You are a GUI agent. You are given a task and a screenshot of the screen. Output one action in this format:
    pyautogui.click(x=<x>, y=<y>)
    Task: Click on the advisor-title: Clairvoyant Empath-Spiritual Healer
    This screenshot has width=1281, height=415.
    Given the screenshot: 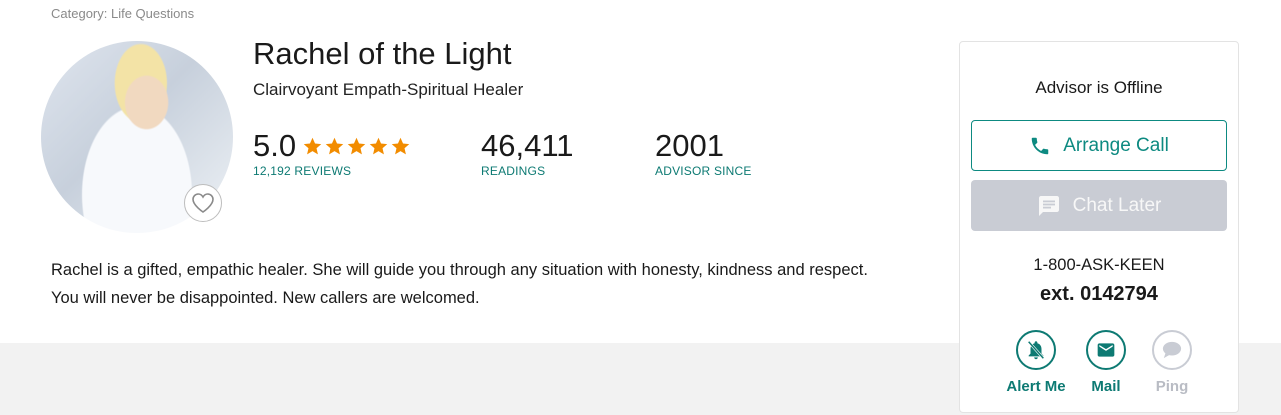 What is the action you would take?
    pyautogui.click(x=388, y=89)
    